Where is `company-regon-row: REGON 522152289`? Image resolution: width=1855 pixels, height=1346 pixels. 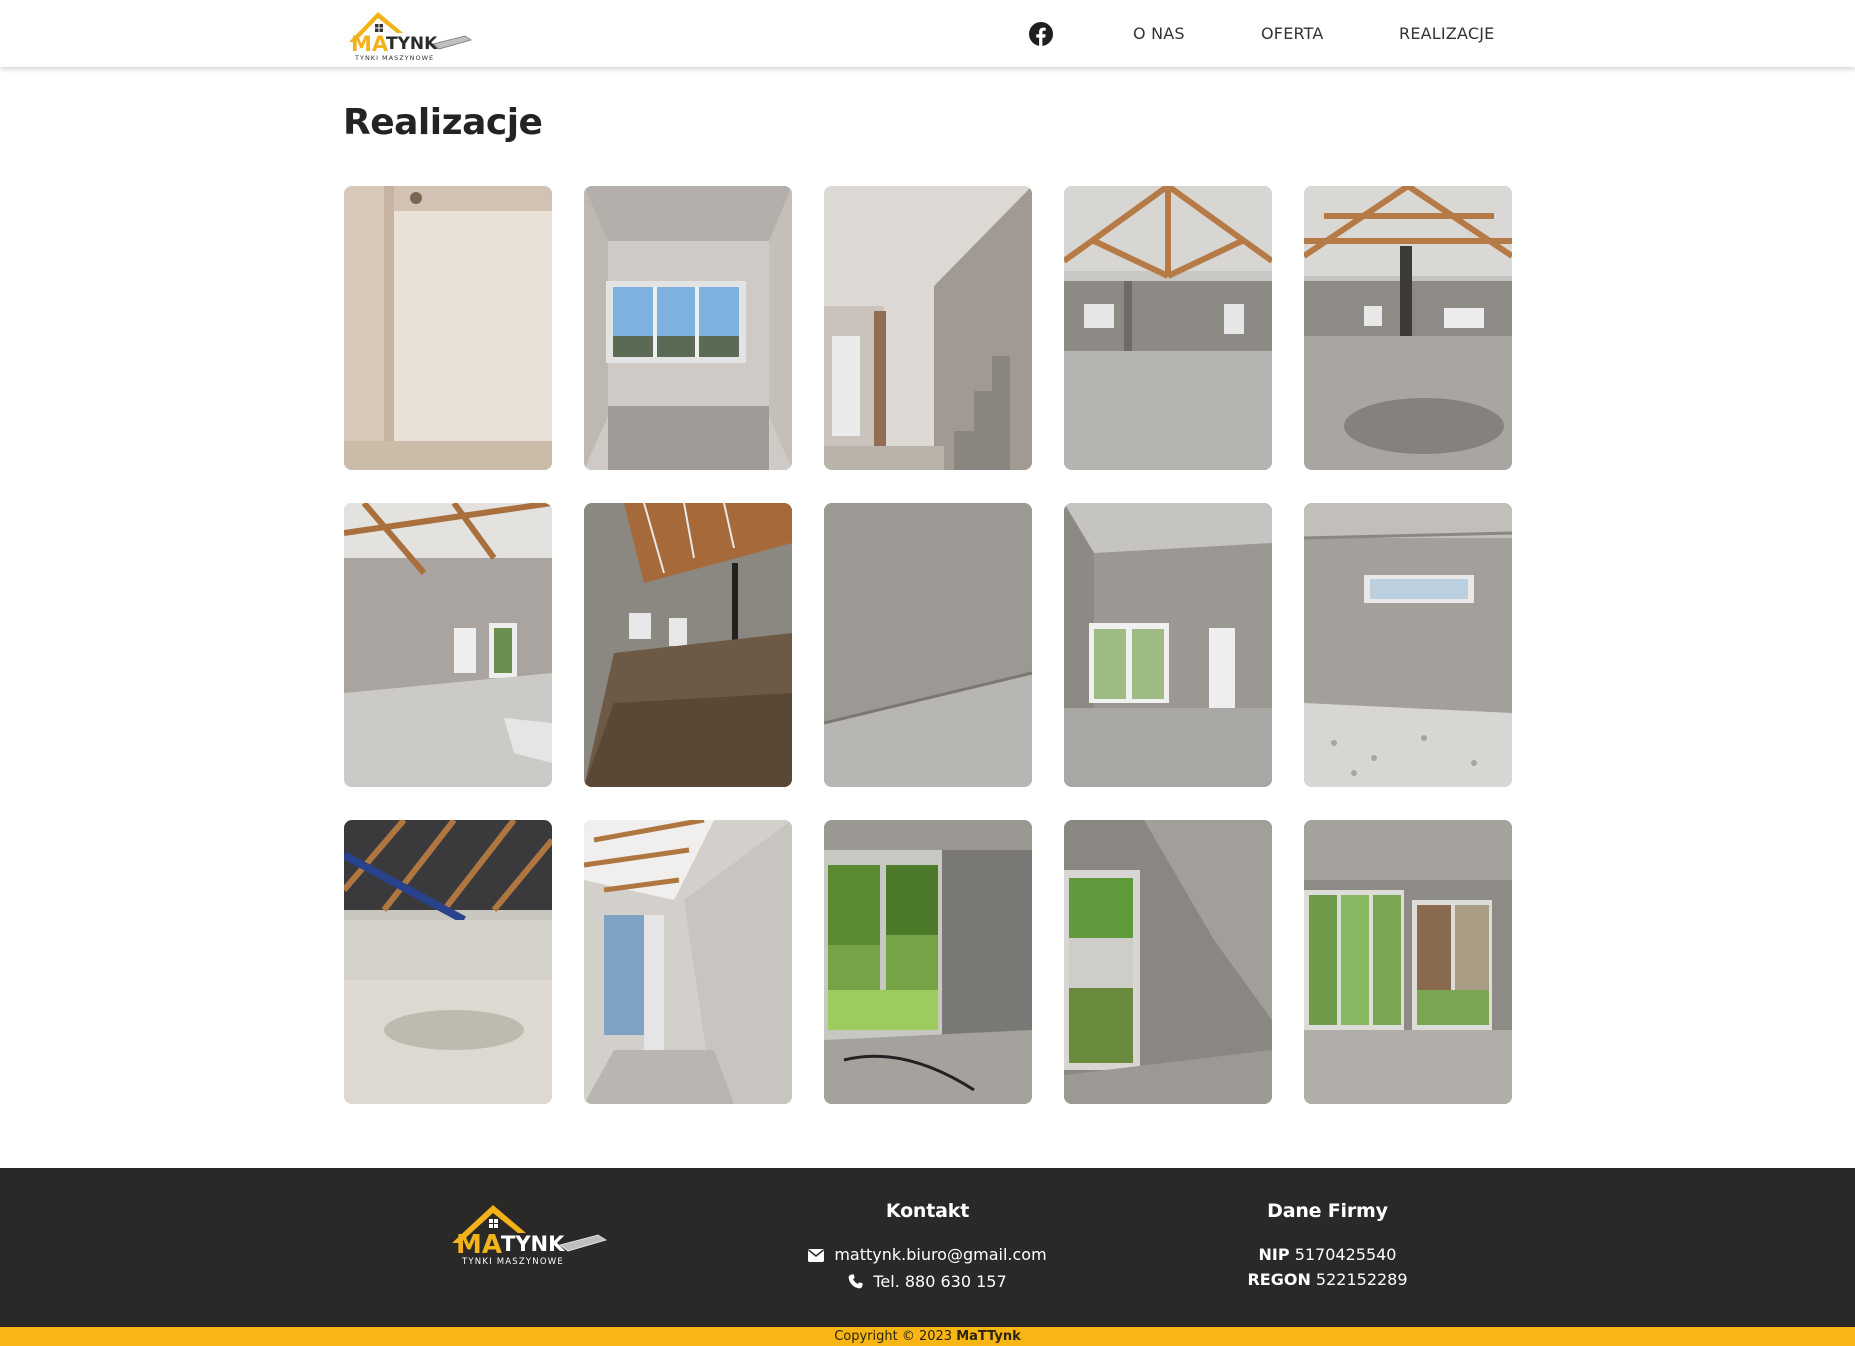
company-regon-row: REGON 522152289 is located at coordinates (1327, 1279).